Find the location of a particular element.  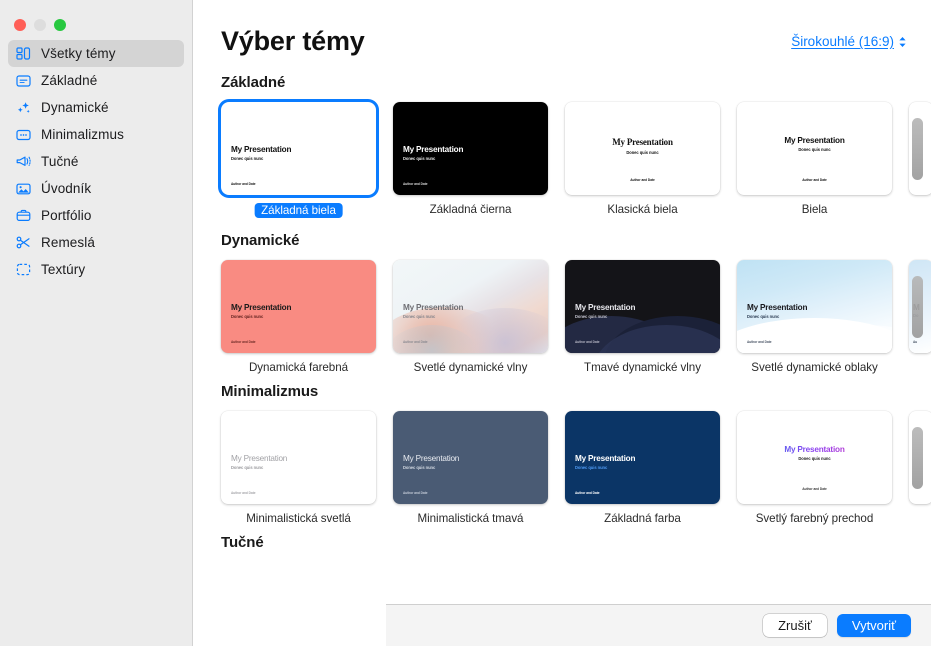

briefcase-icon is located at coordinates (23, 215).